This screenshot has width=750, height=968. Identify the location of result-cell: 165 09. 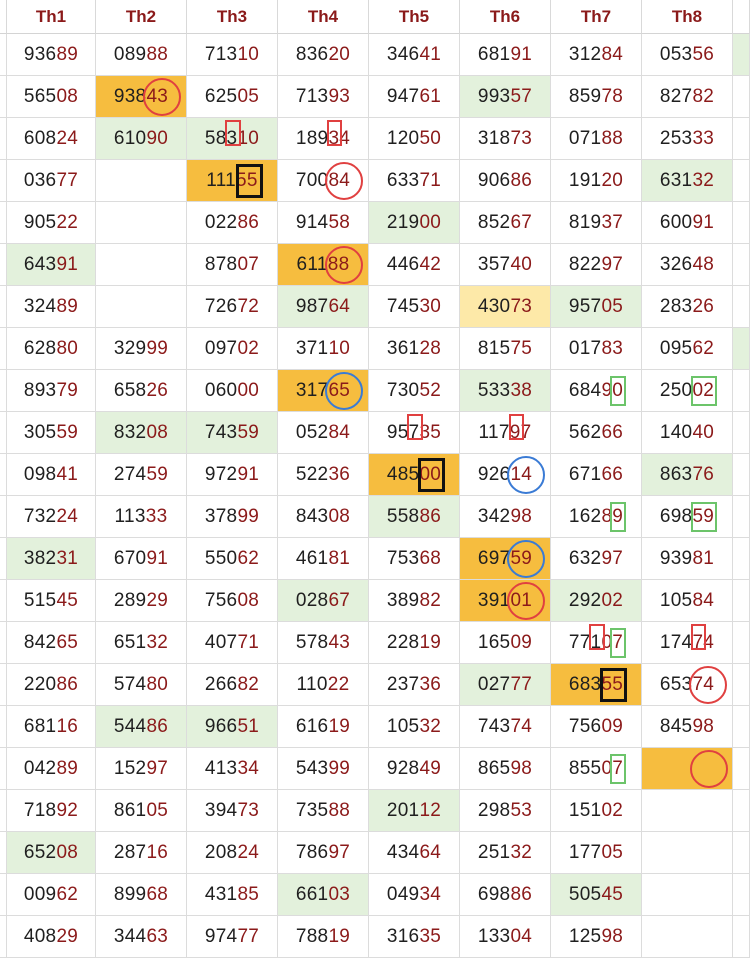
(505, 643).